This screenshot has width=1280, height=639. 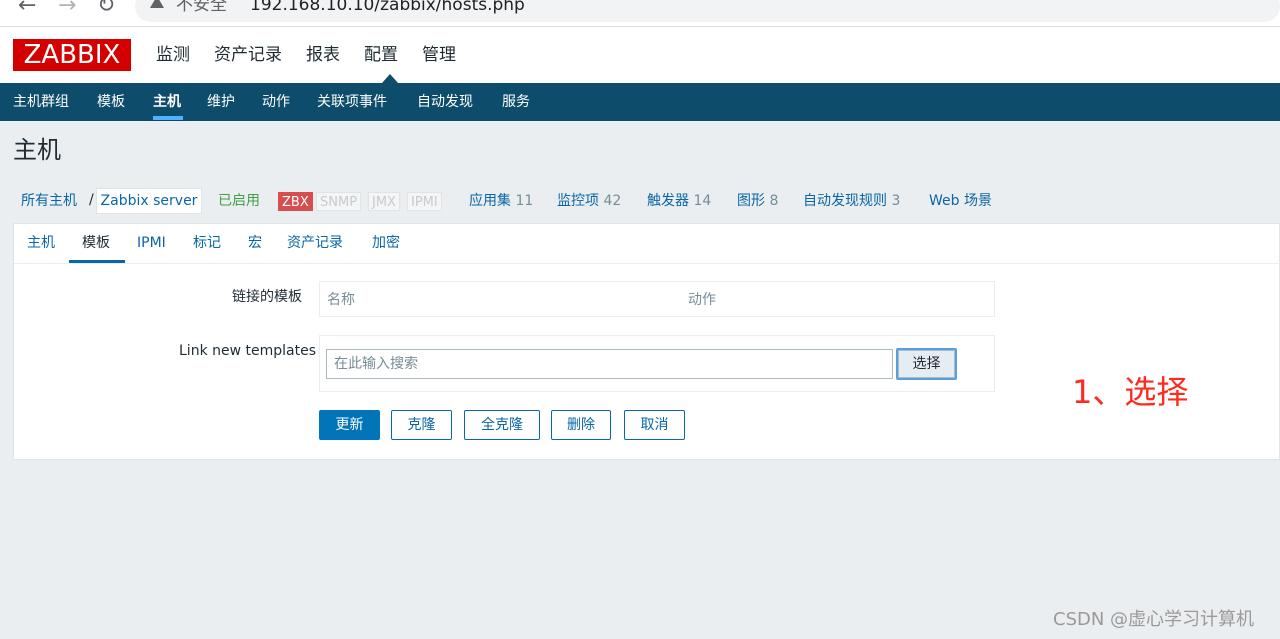 What do you see at coordinates (679, 201) in the screenshot?
I see `link-triggers: 触发器 14` at bounding box center [679, 201].